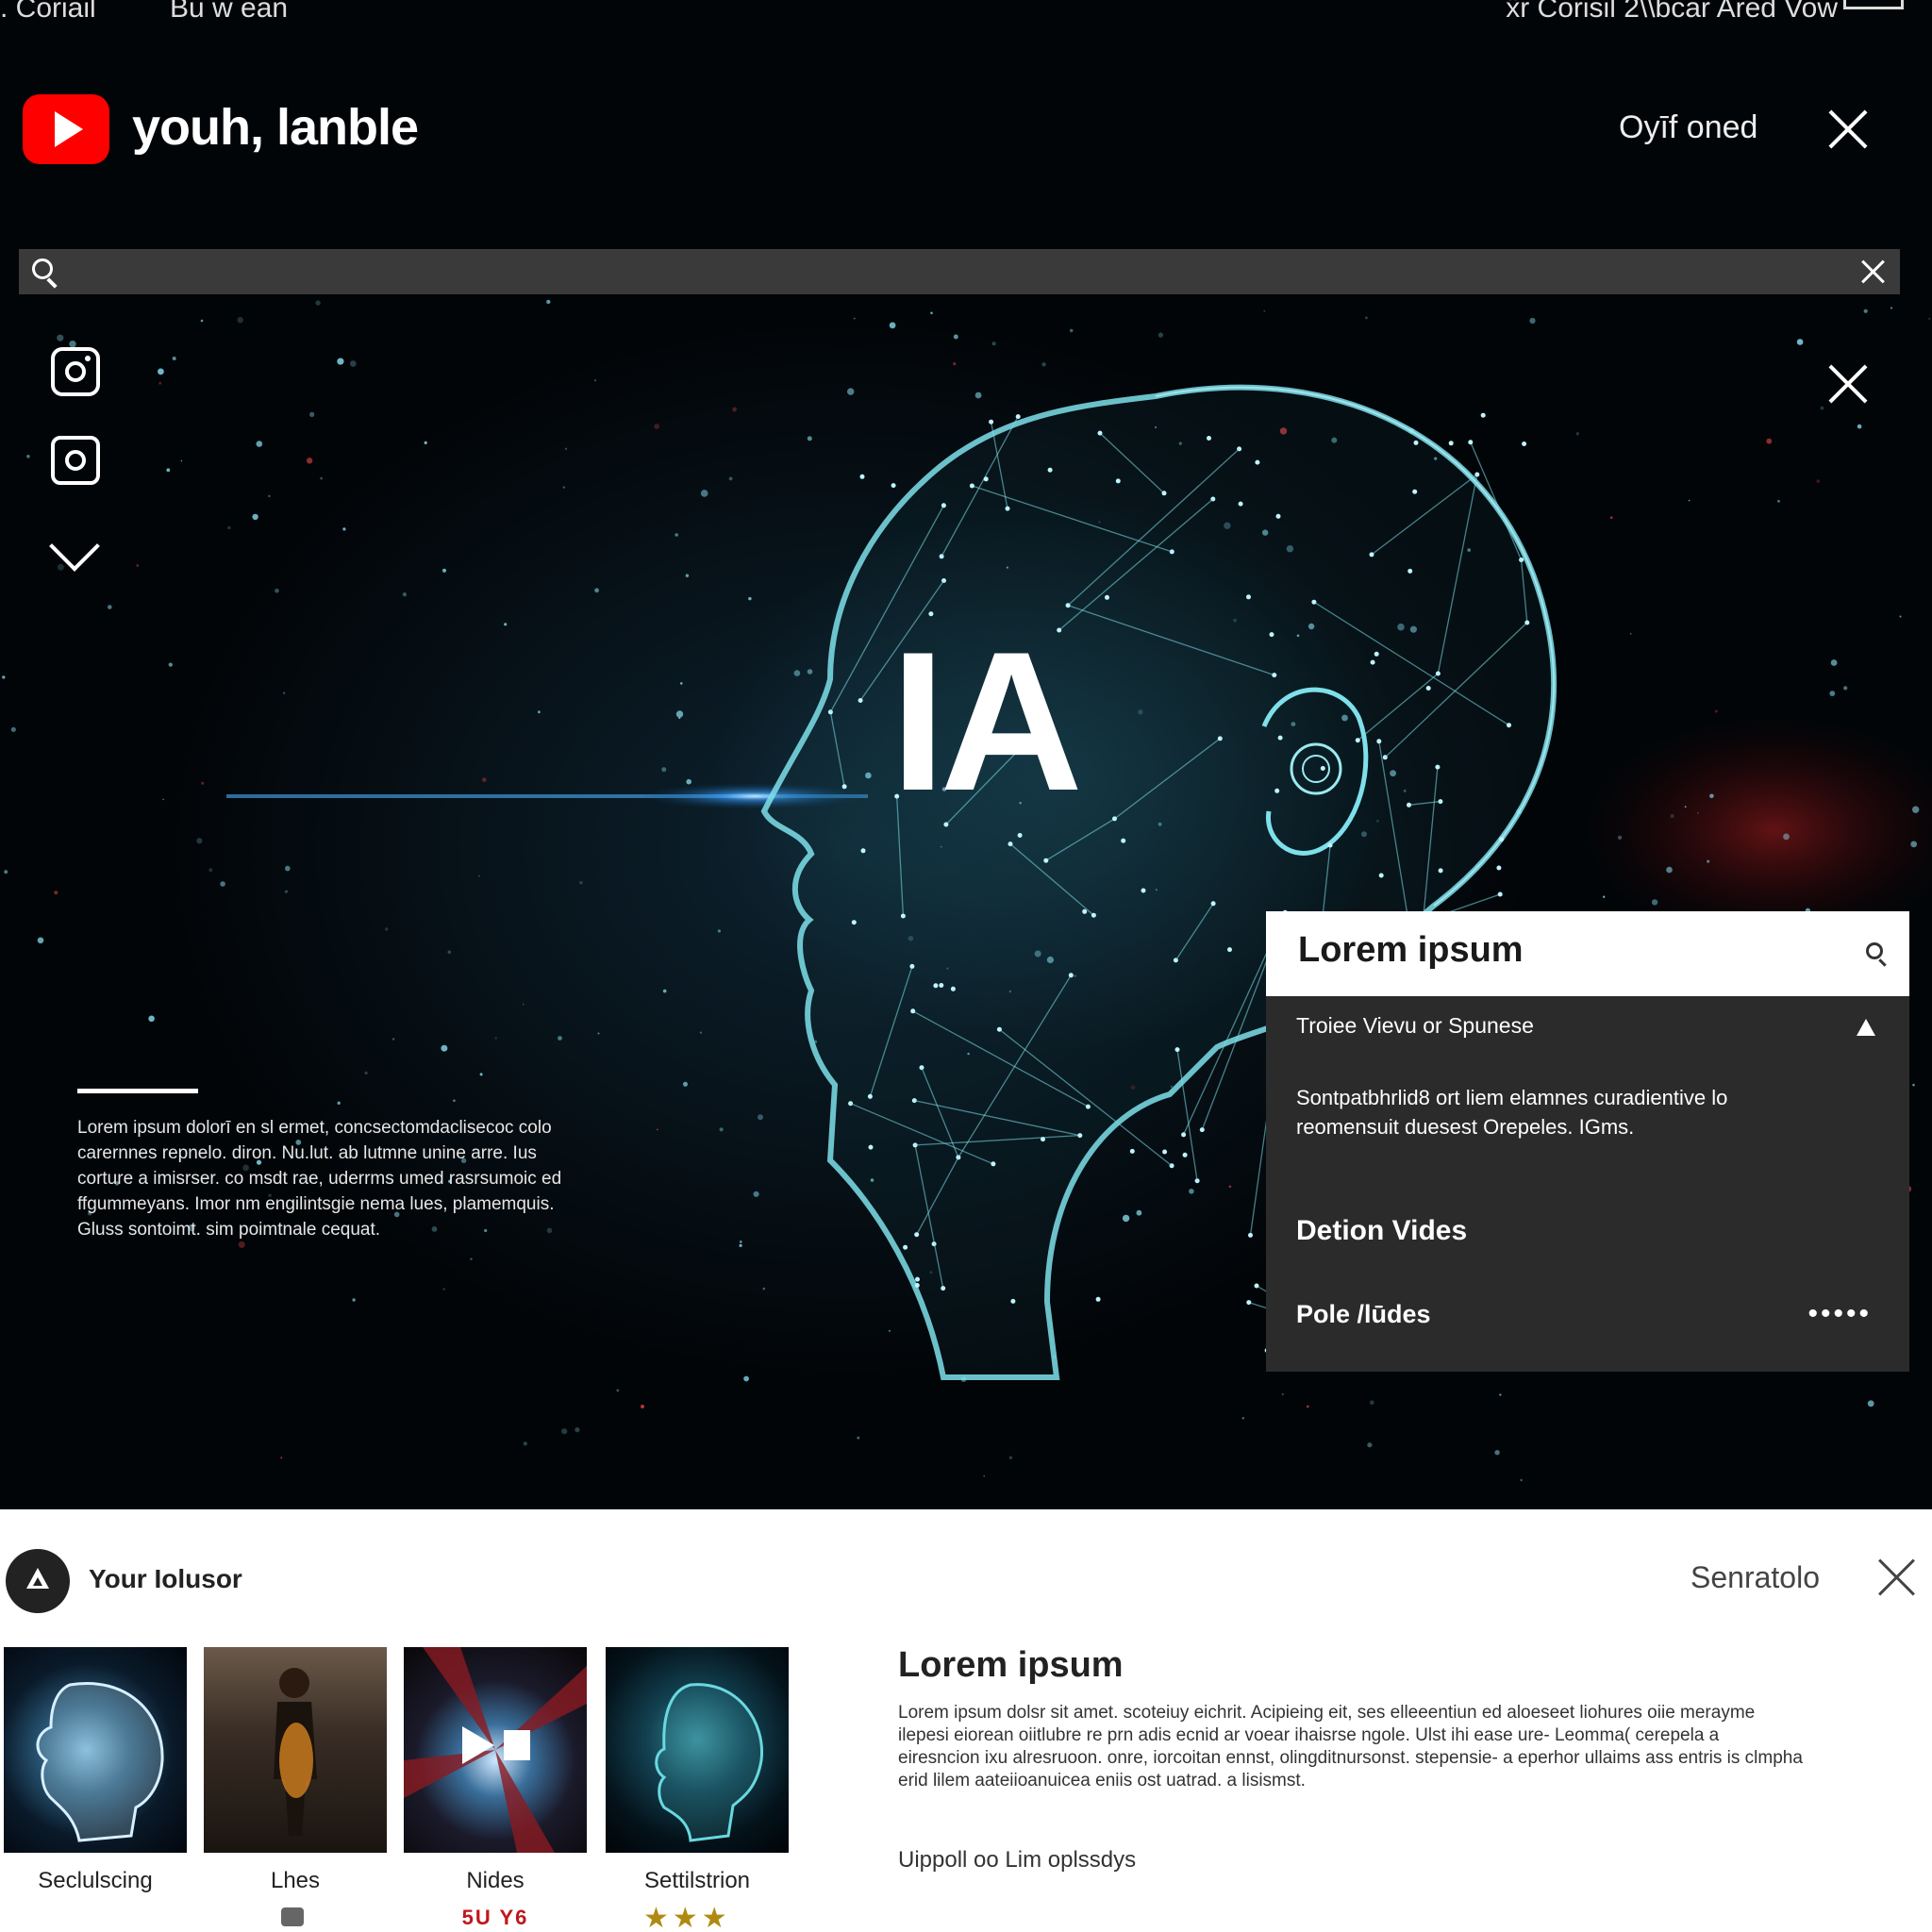 The image size is (1932, 1932). What do you see at coordinates (1839, 1314) in the screenshot?
I see `more-options-icon: •••••` at bounding box center [1839, 1314].